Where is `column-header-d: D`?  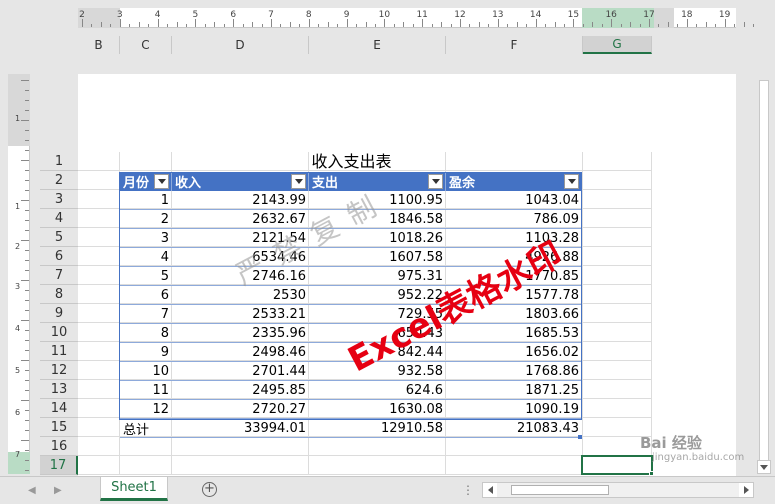 column-header-d: D is located at coordinates (240, 45).